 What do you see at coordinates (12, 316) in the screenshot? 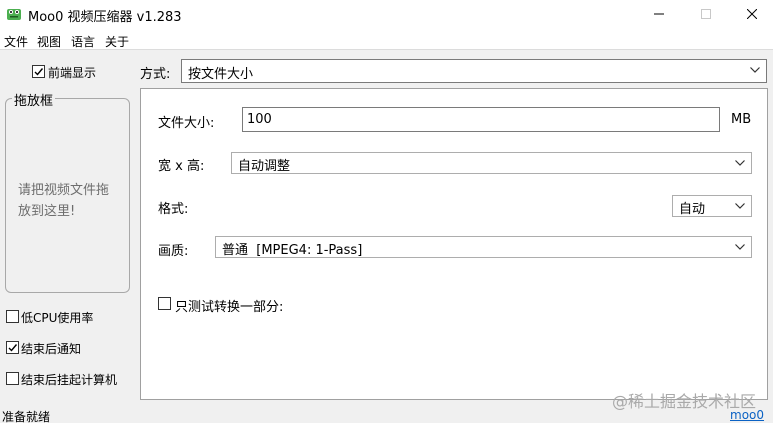
I see `low-cpu-checkbox` at bounding box center [12, 316].